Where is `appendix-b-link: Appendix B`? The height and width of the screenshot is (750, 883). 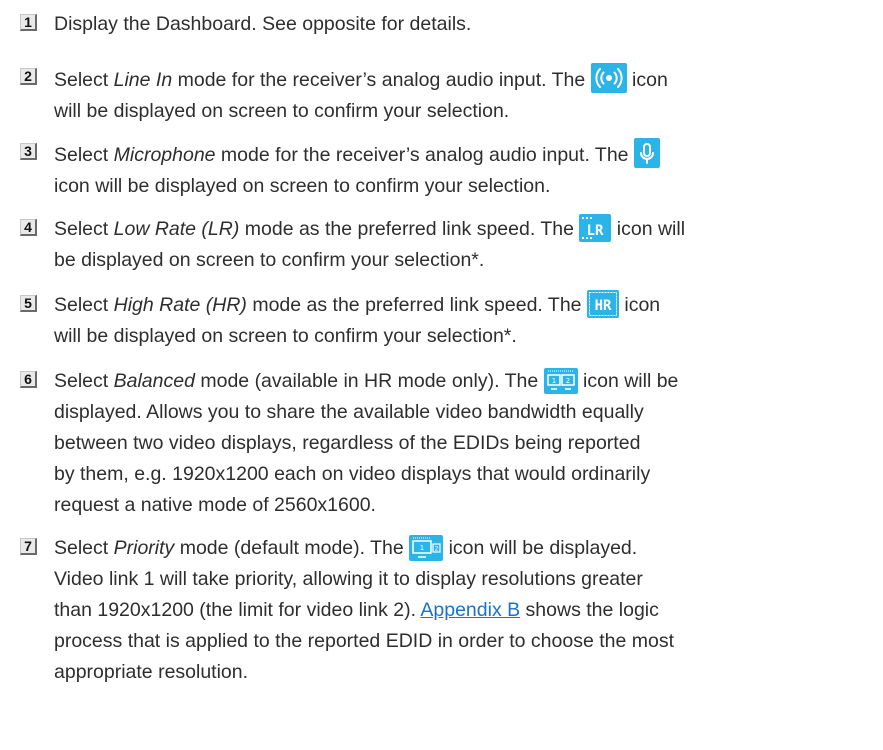
appendix-b-link: Appendix B is located at coordinates (470, 610).